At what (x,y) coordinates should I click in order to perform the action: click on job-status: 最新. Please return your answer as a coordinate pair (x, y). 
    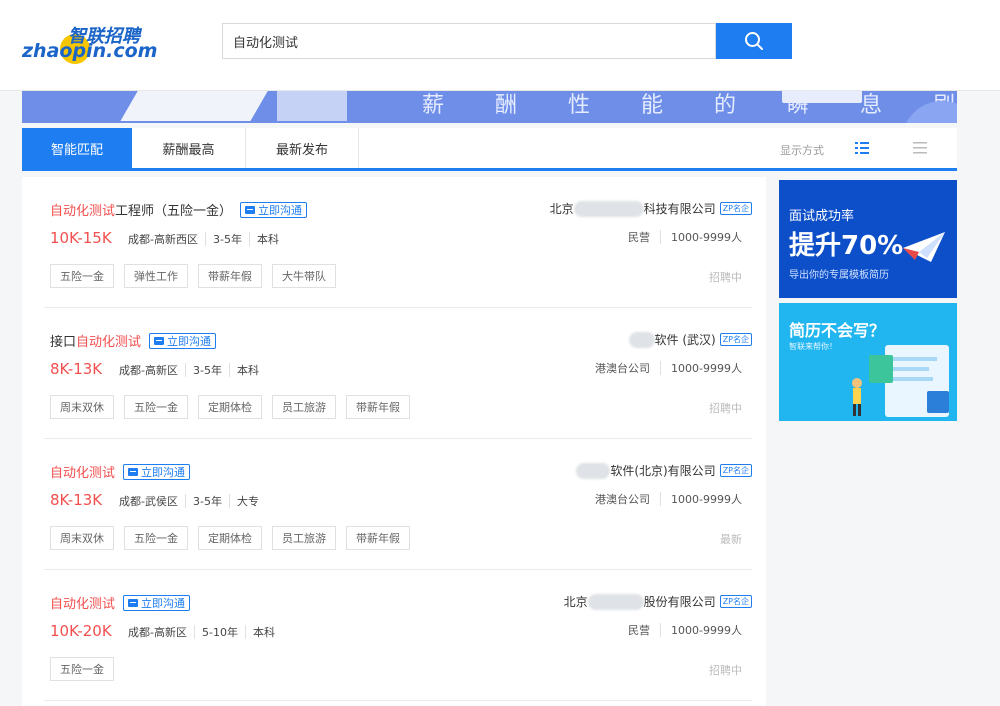
    Looking at the image, I should click on (731, 539).